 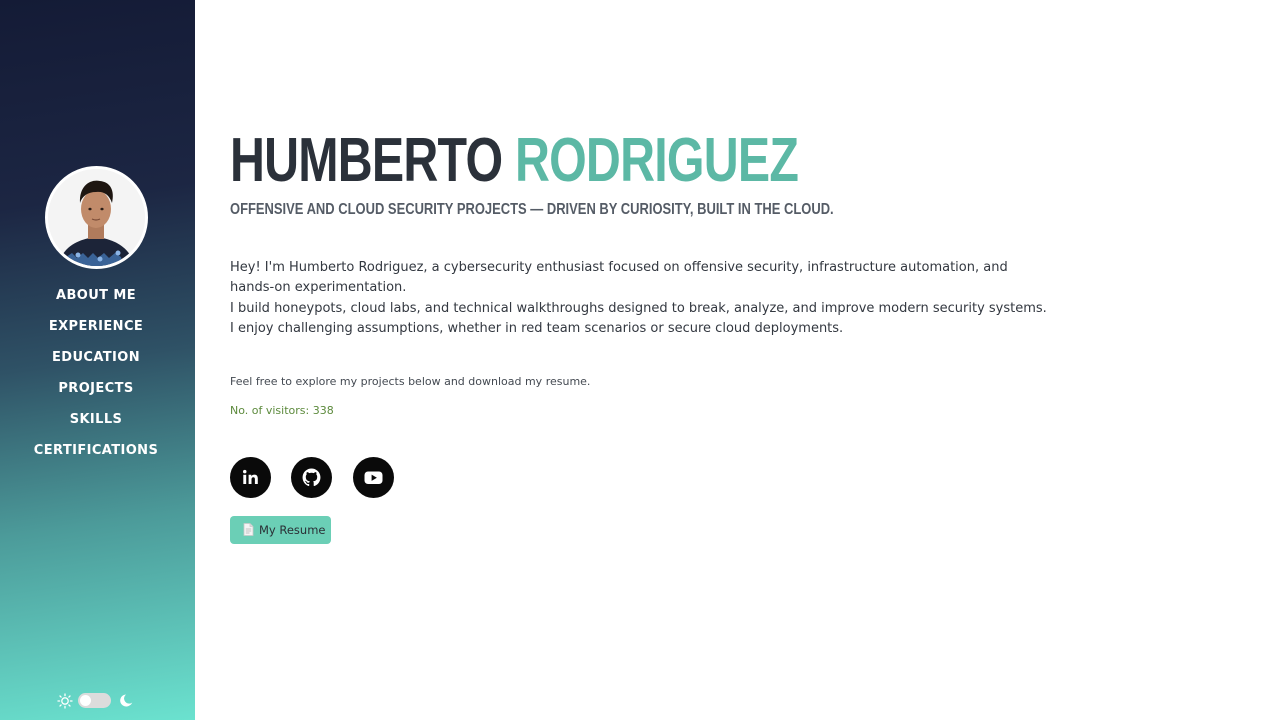 What do you see at coordinates (248, 529) in the screenshot?
I see `document-icon` at bounding box center [248, 529].